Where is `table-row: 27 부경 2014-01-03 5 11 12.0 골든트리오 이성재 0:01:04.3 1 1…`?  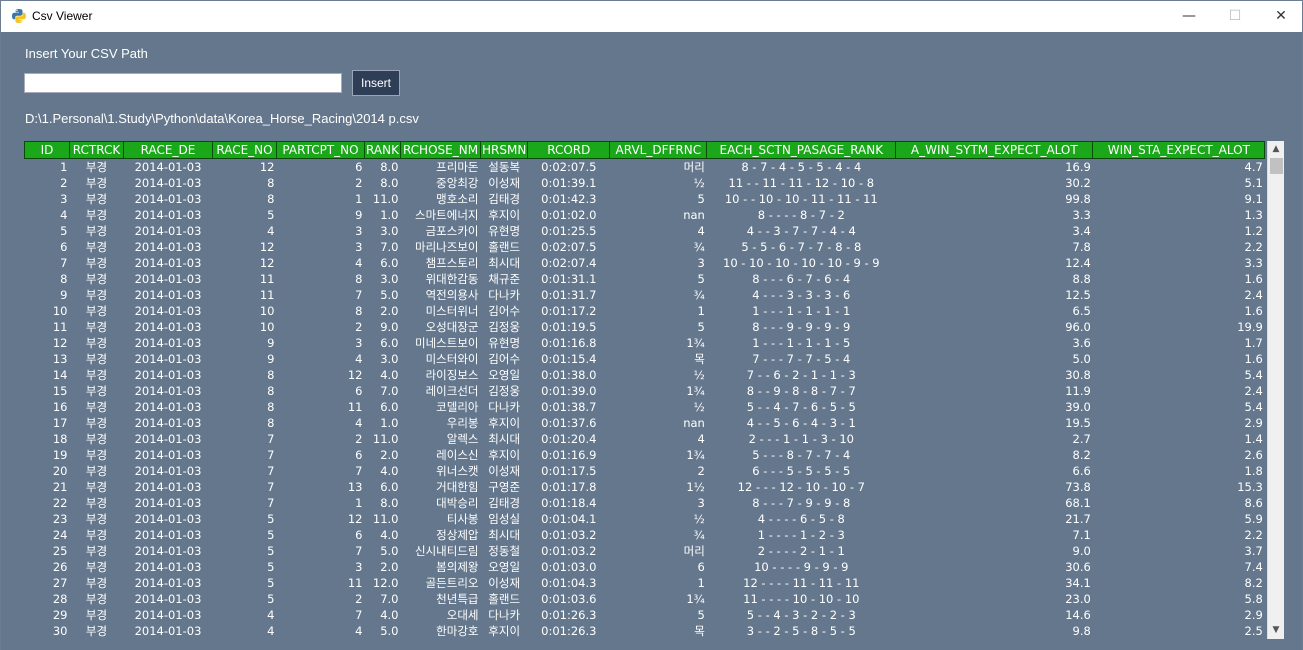
table-row: 27 부경 2014-01-03 5 11 12.0 골든트리오 이성재 0:01:04.3 1 1… is located at coordinates (645, 583).